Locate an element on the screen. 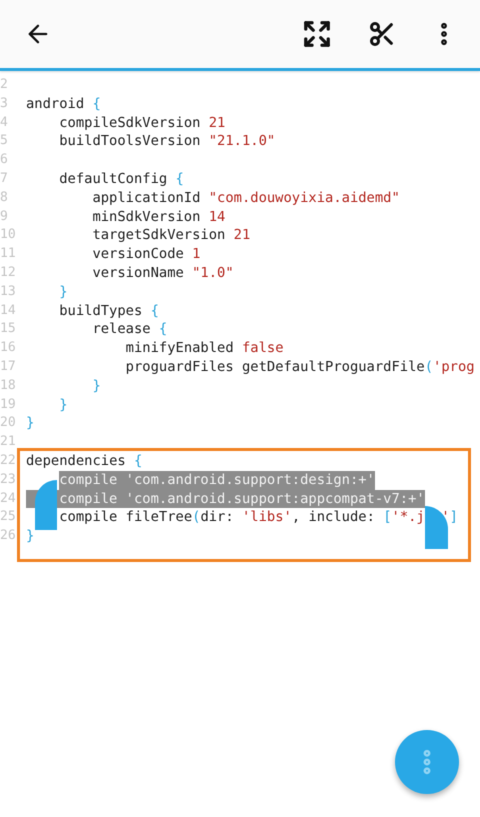  code-text: buildTypes is located at coordinates (101, 310).